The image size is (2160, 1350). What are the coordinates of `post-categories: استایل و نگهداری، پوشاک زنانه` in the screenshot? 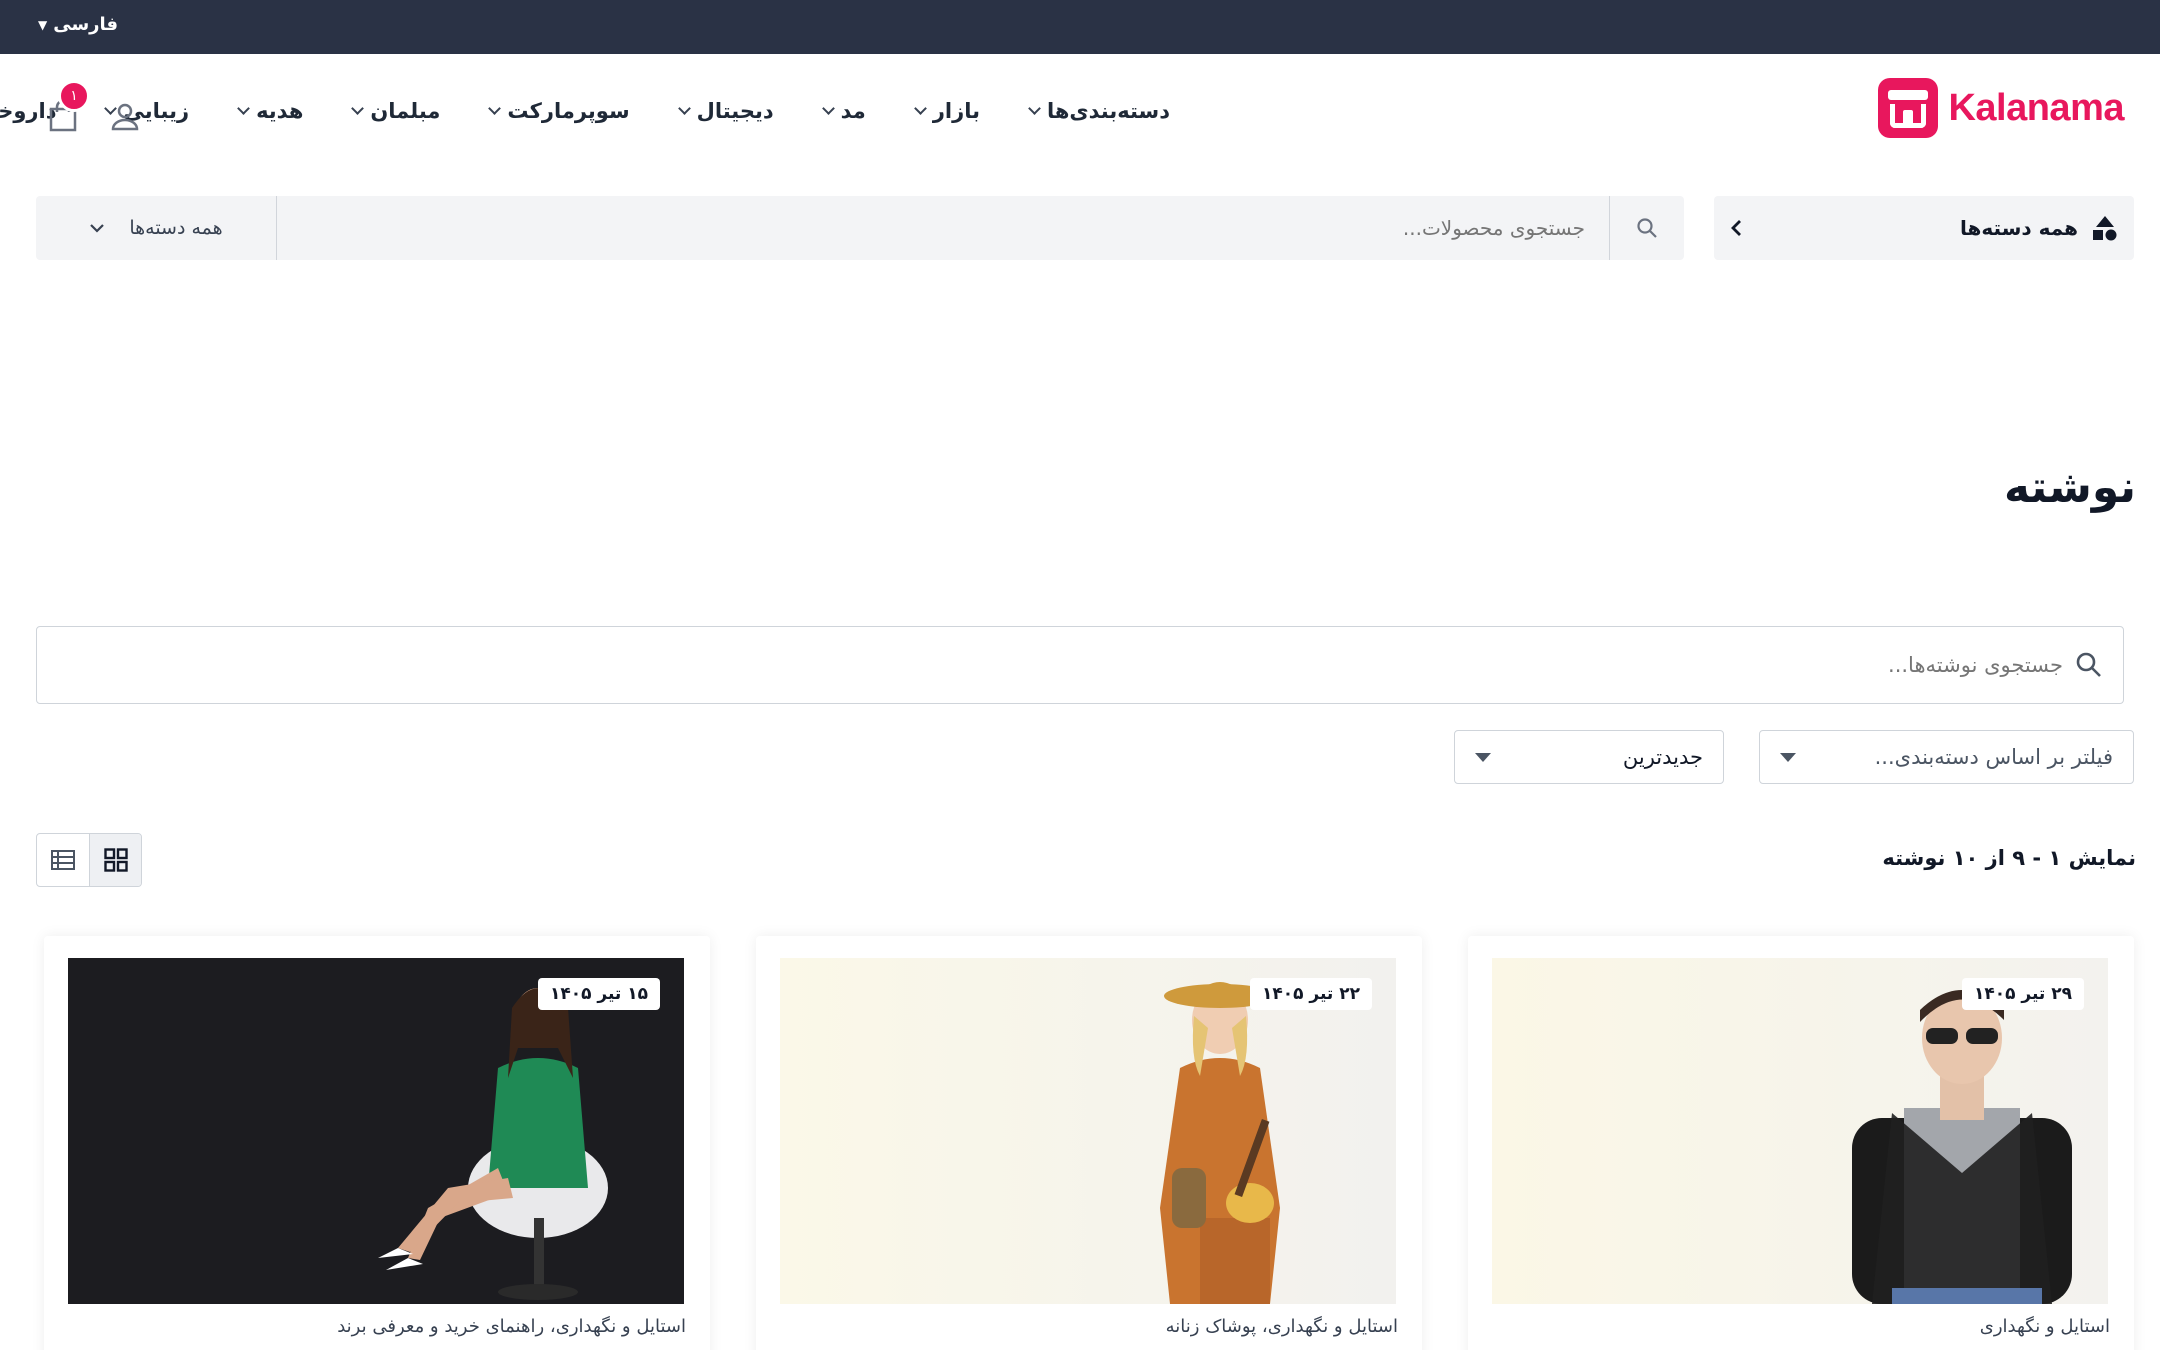 It's located at (1282, 1326).